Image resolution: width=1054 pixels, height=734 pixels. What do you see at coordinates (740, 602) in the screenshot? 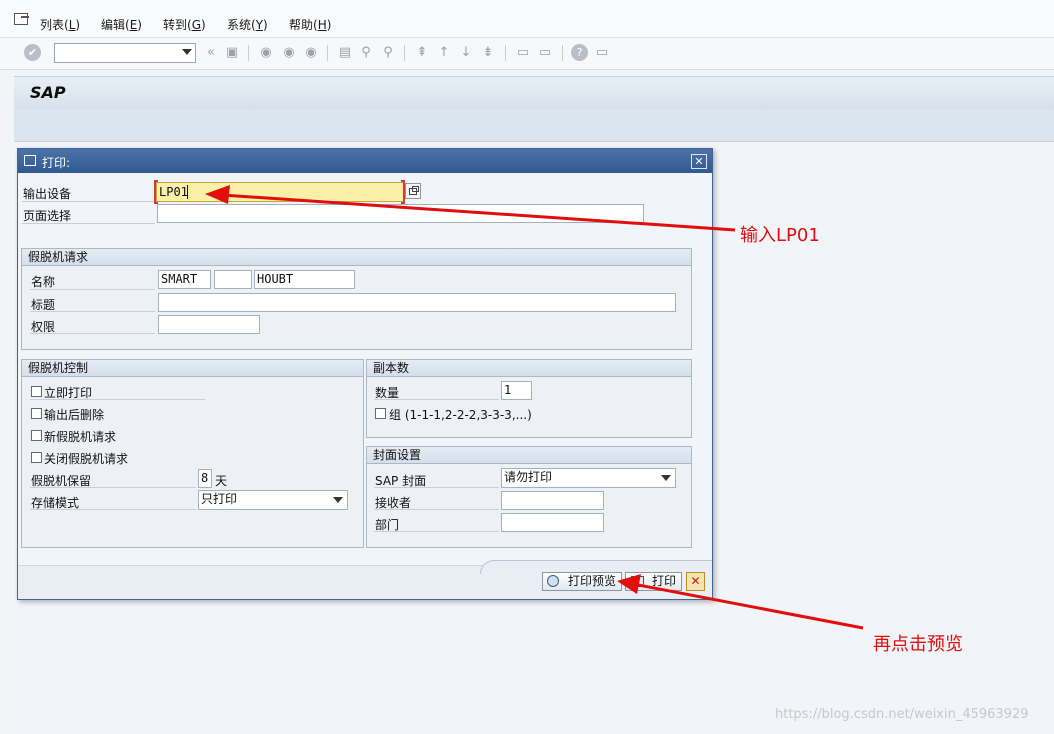
I see `arrow-to-preview-button` at bounding box center [740, 602].